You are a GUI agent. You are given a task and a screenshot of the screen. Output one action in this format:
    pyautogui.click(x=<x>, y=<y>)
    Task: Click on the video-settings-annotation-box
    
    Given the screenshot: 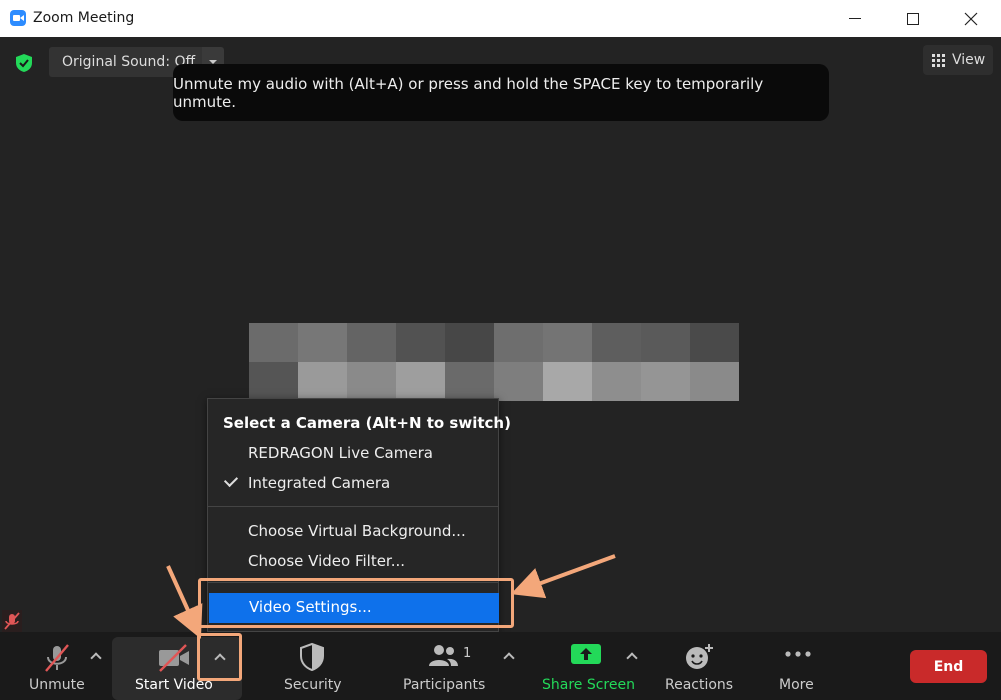 What is the action you would take?
    pyautogui.click(x=356, y=603)
    